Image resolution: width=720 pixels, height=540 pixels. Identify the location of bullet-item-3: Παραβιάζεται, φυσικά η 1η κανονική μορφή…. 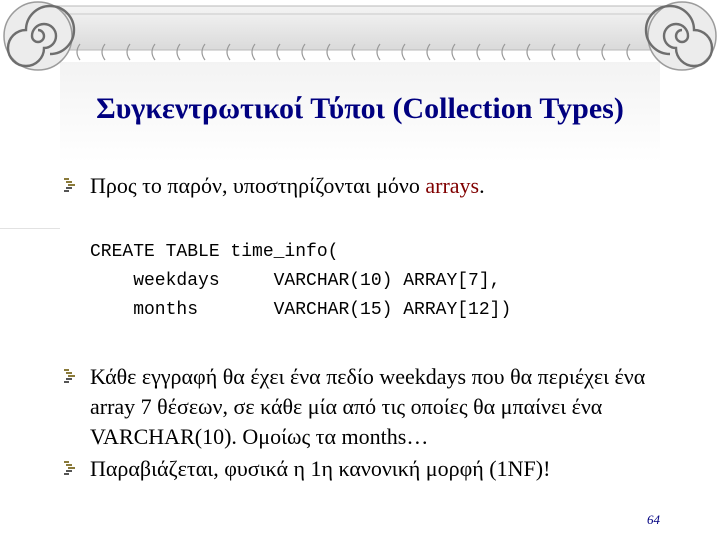
(372, 469).